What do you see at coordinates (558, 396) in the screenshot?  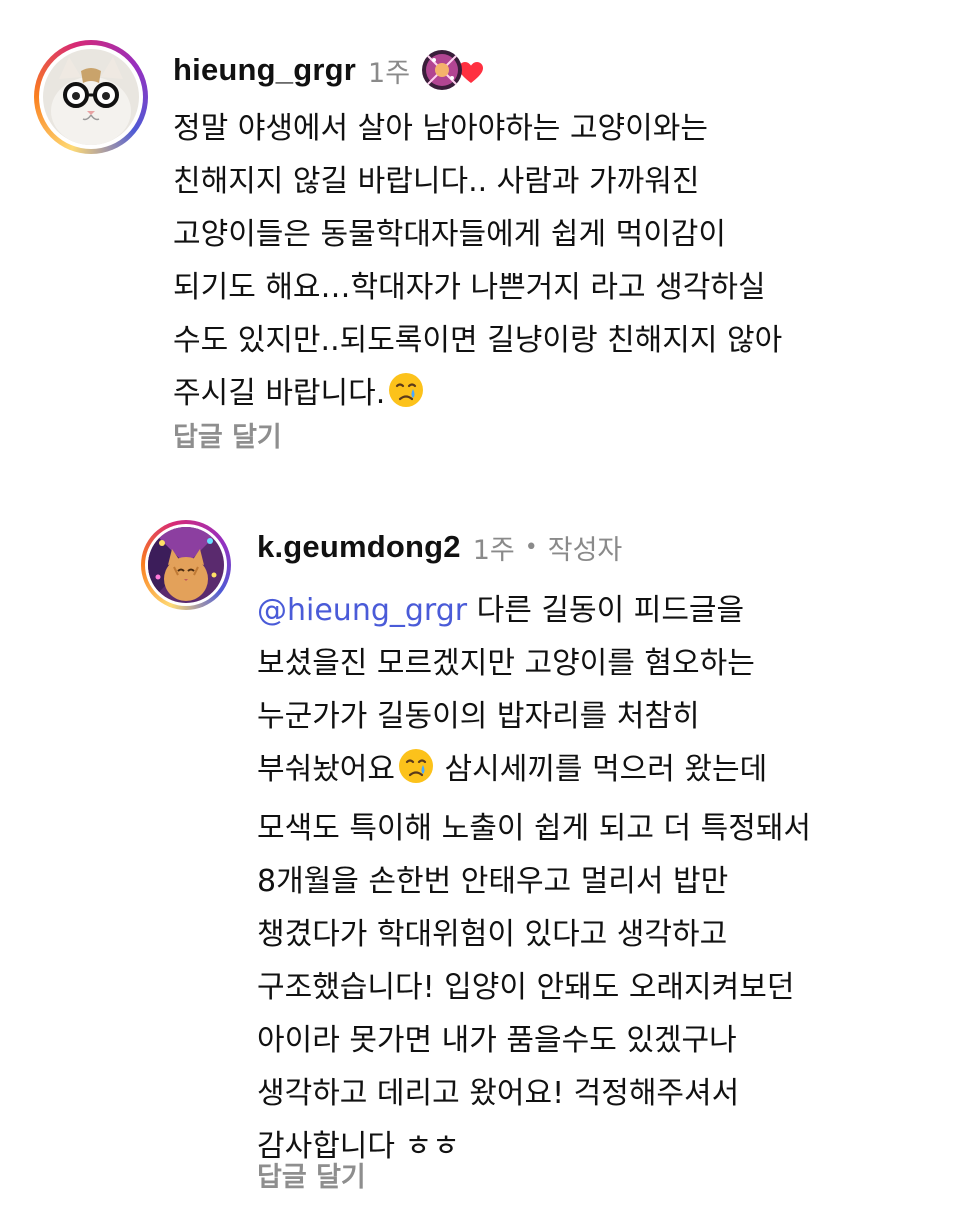 I see `text-line-last: 주시길 바랍니다.` at bounding box center [558, 396].